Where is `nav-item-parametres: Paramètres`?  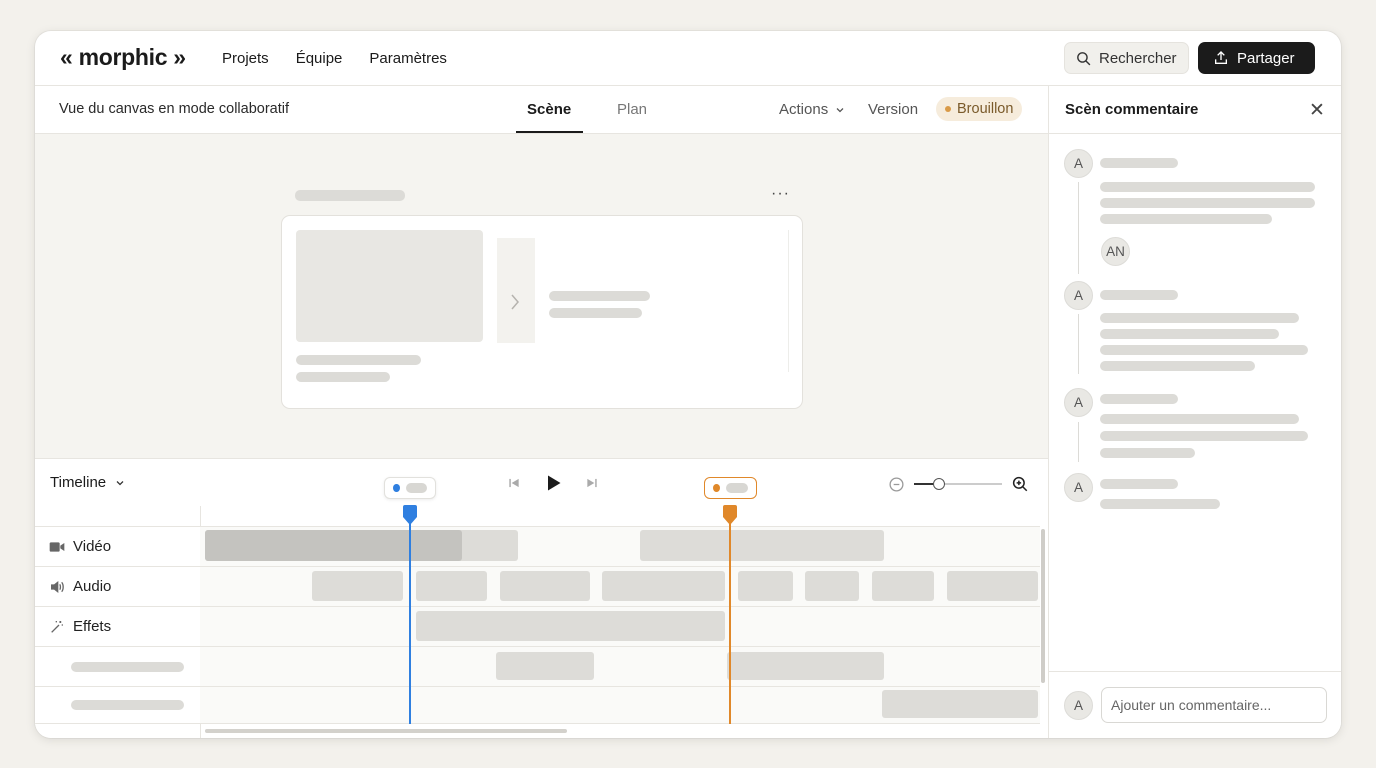
nav-item-parametres: Paramètres is located at coordinates (408, 58).